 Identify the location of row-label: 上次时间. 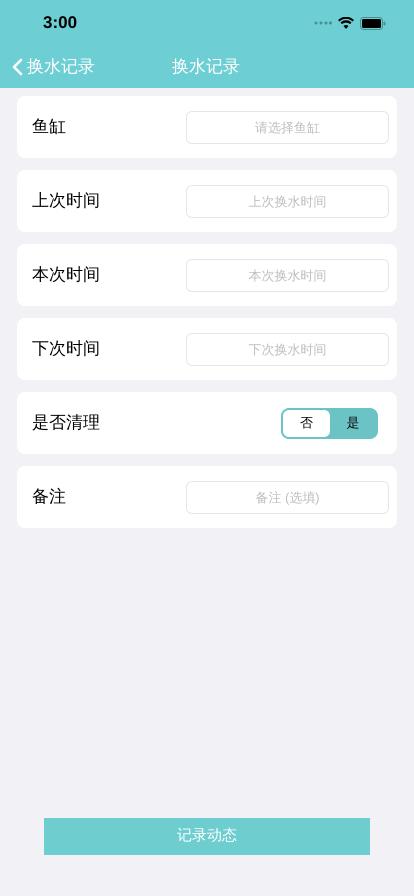
(66, 201).